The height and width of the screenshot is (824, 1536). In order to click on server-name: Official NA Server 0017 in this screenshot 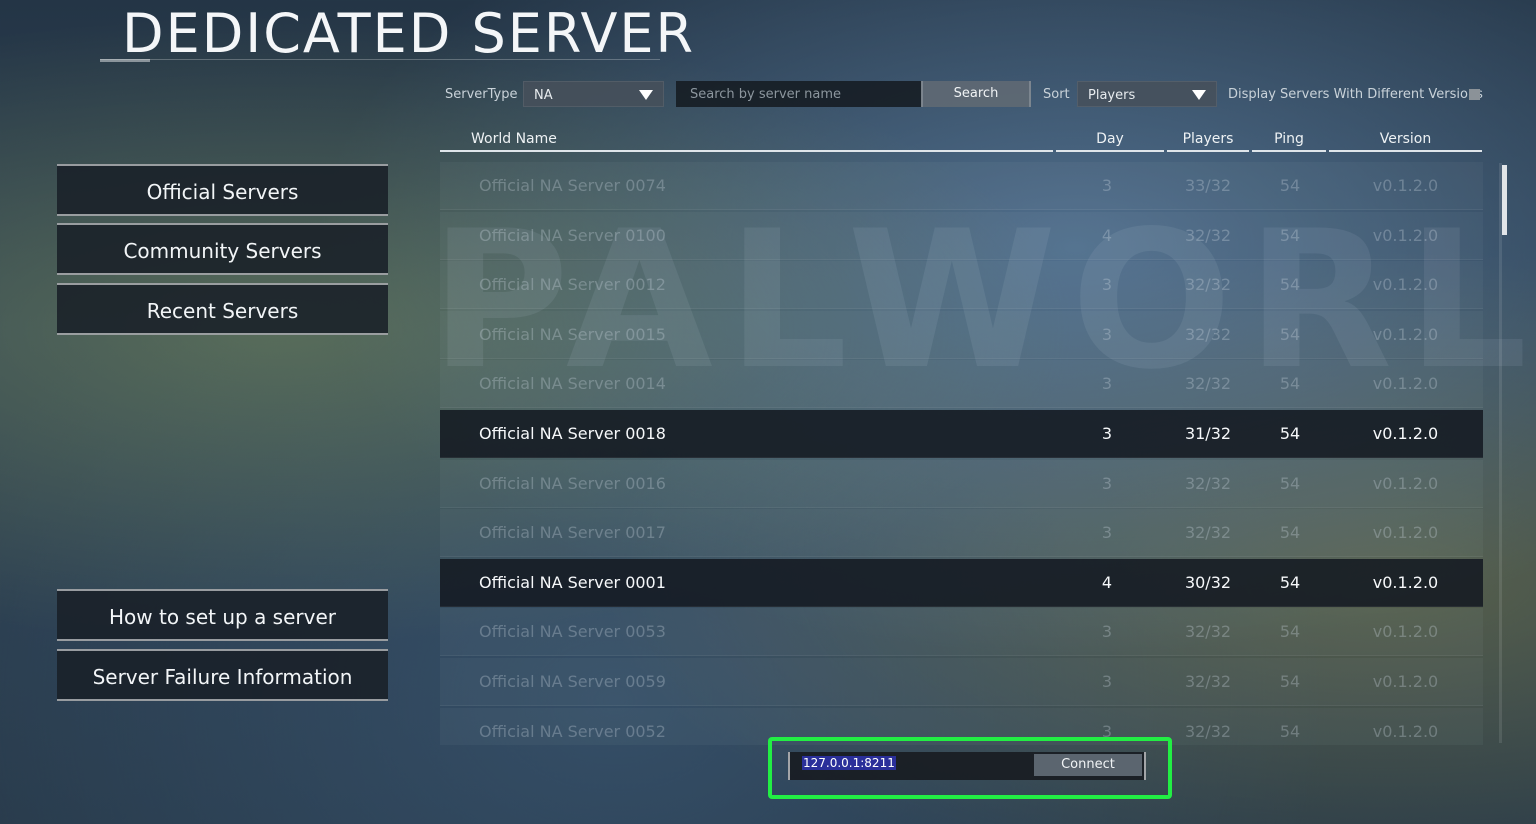, I will do `click(572, 532)`.